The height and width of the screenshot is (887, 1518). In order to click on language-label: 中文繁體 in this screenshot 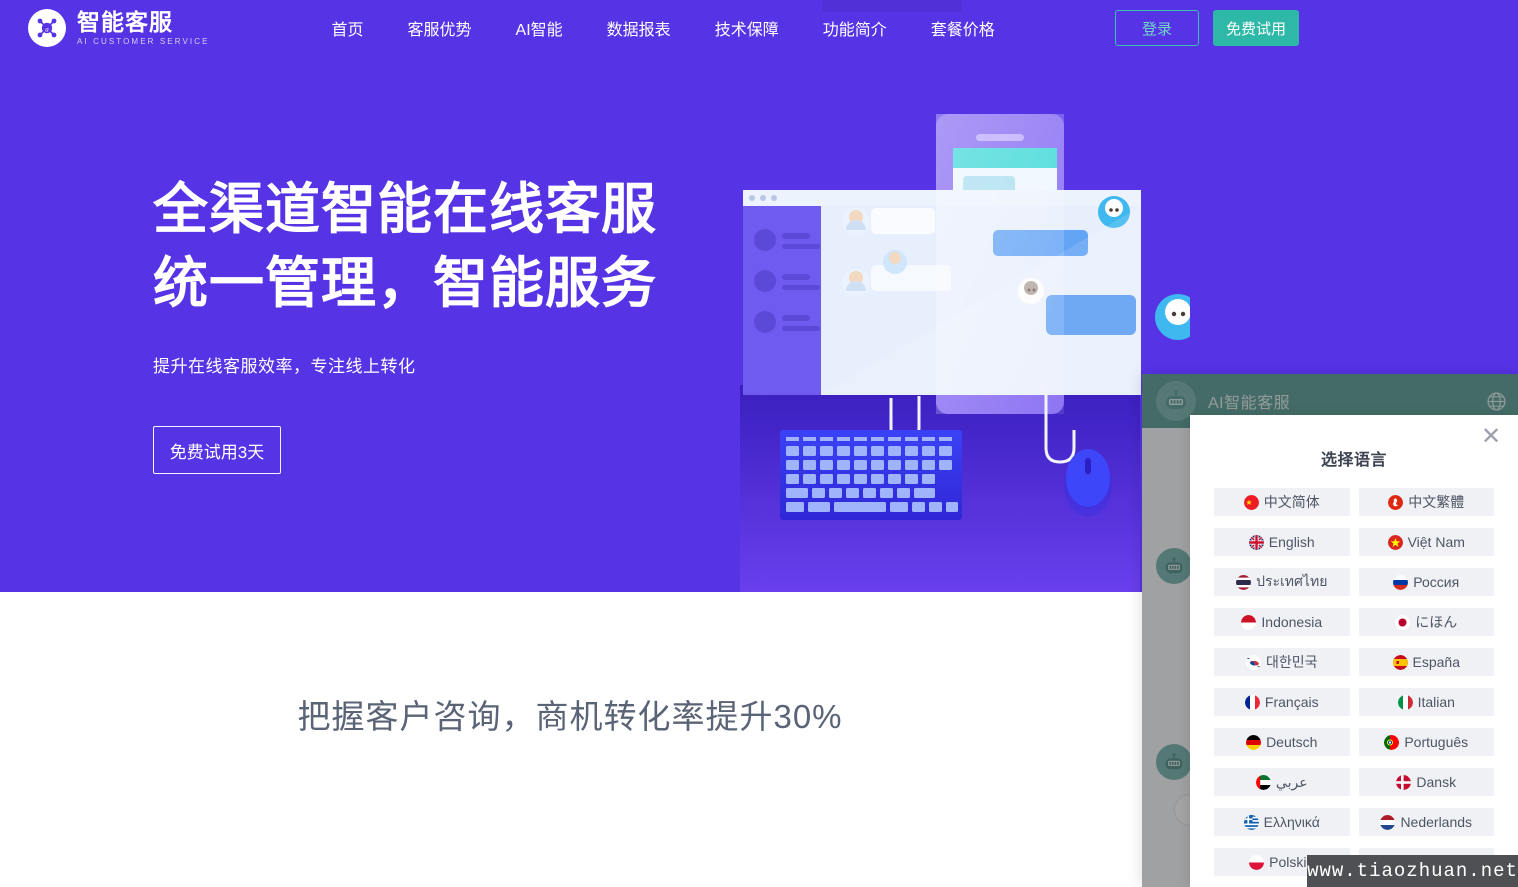, I will do `click(1436, 502)`.